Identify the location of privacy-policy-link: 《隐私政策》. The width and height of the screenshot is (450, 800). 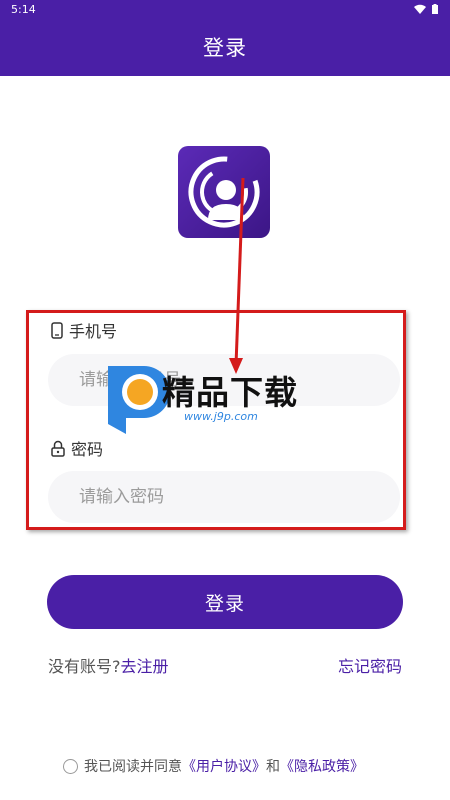
(322, 767).